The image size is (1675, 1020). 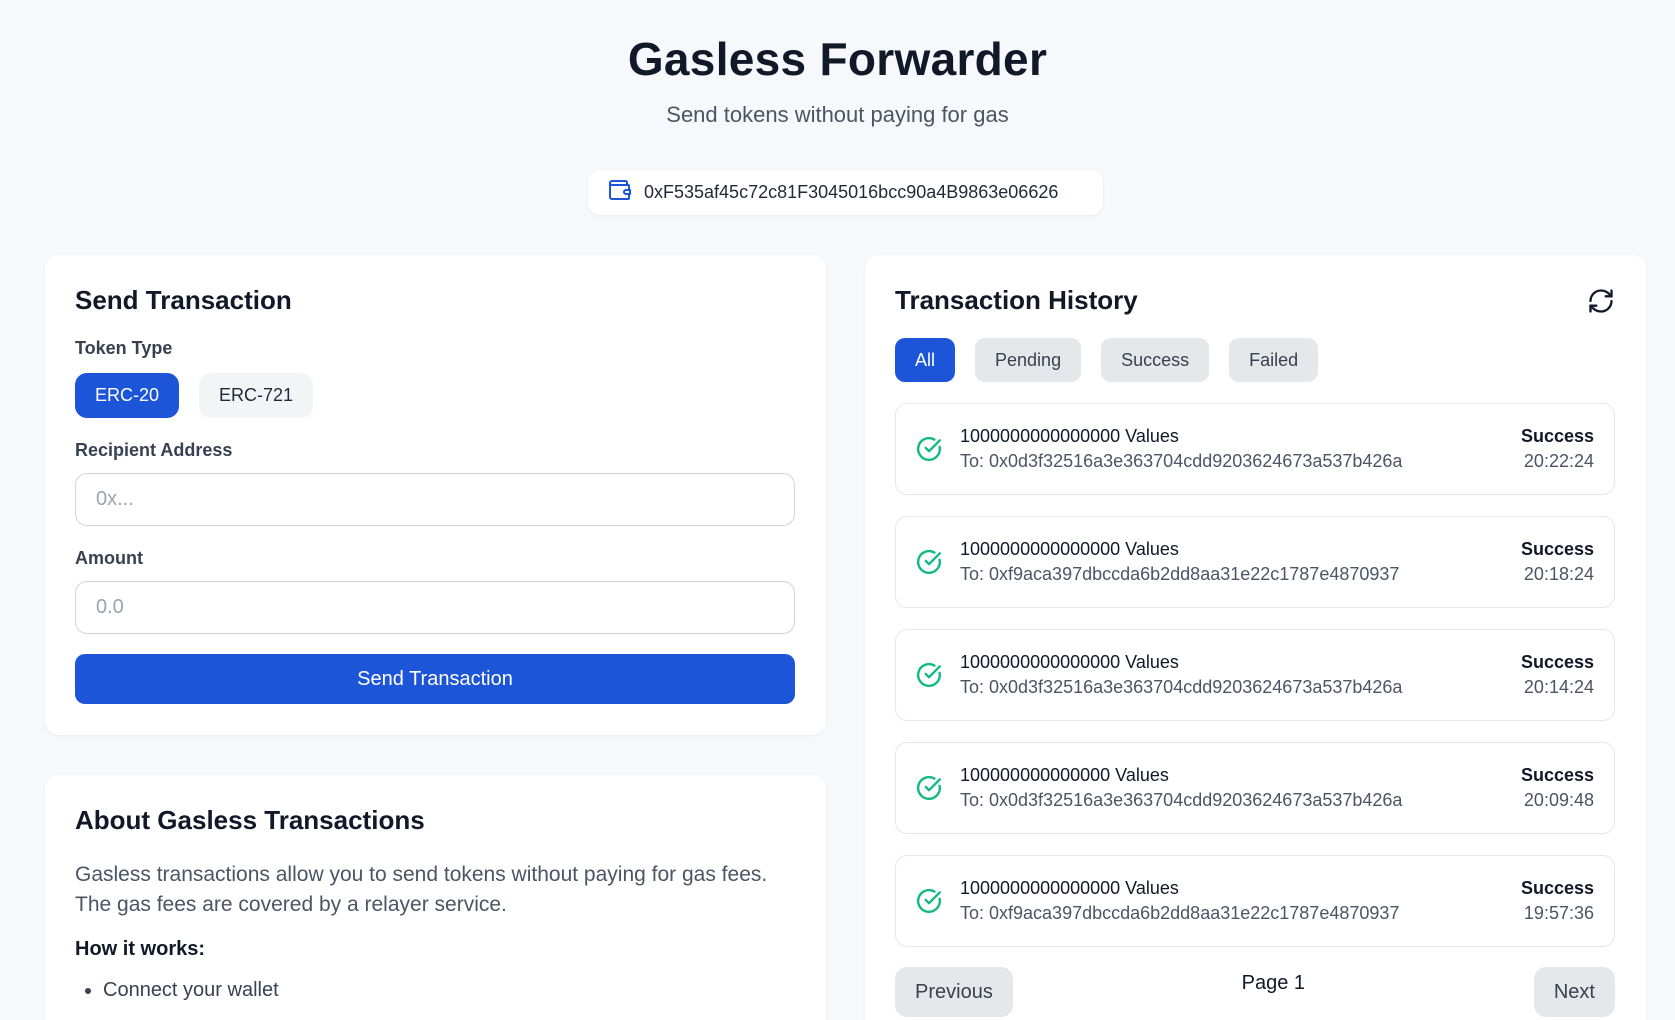 I want to click on pagination: Previous Page 1 Next, so click(x=1255, y=992).